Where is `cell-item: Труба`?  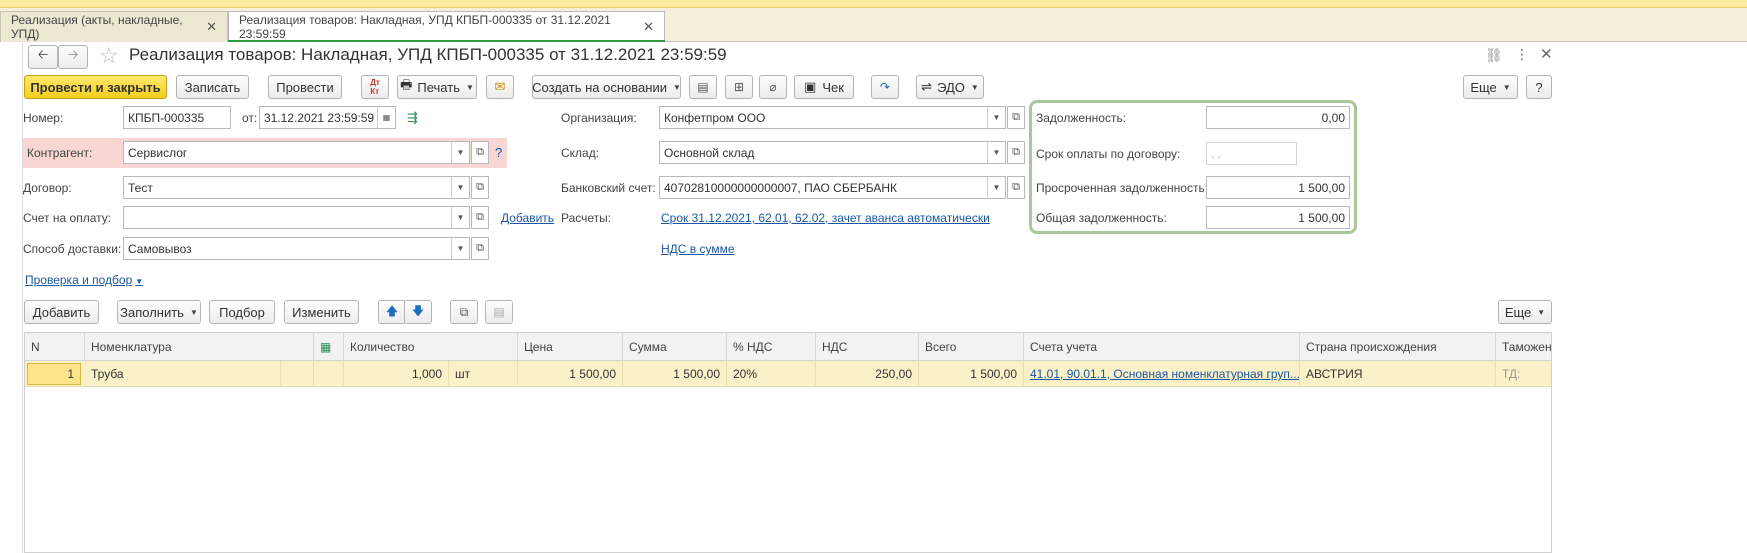 cell-item: Труба is located at coordinates (183, 374).